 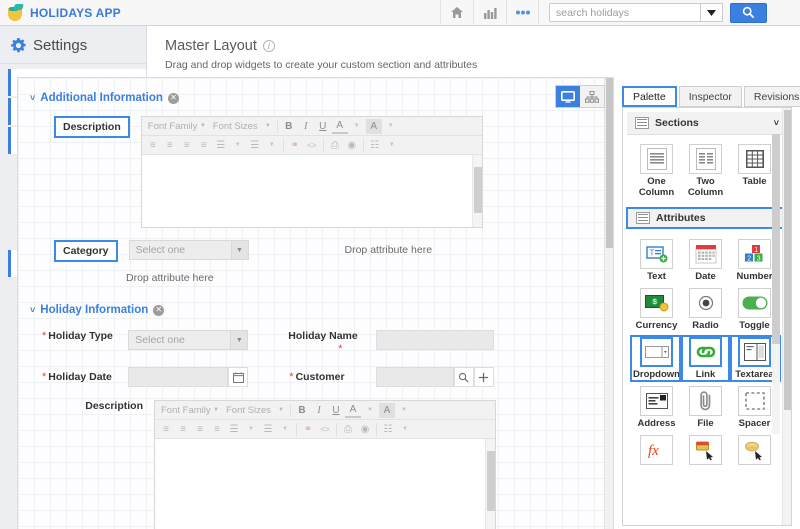 I want to click on home-icon, so click(x=456, y=13).